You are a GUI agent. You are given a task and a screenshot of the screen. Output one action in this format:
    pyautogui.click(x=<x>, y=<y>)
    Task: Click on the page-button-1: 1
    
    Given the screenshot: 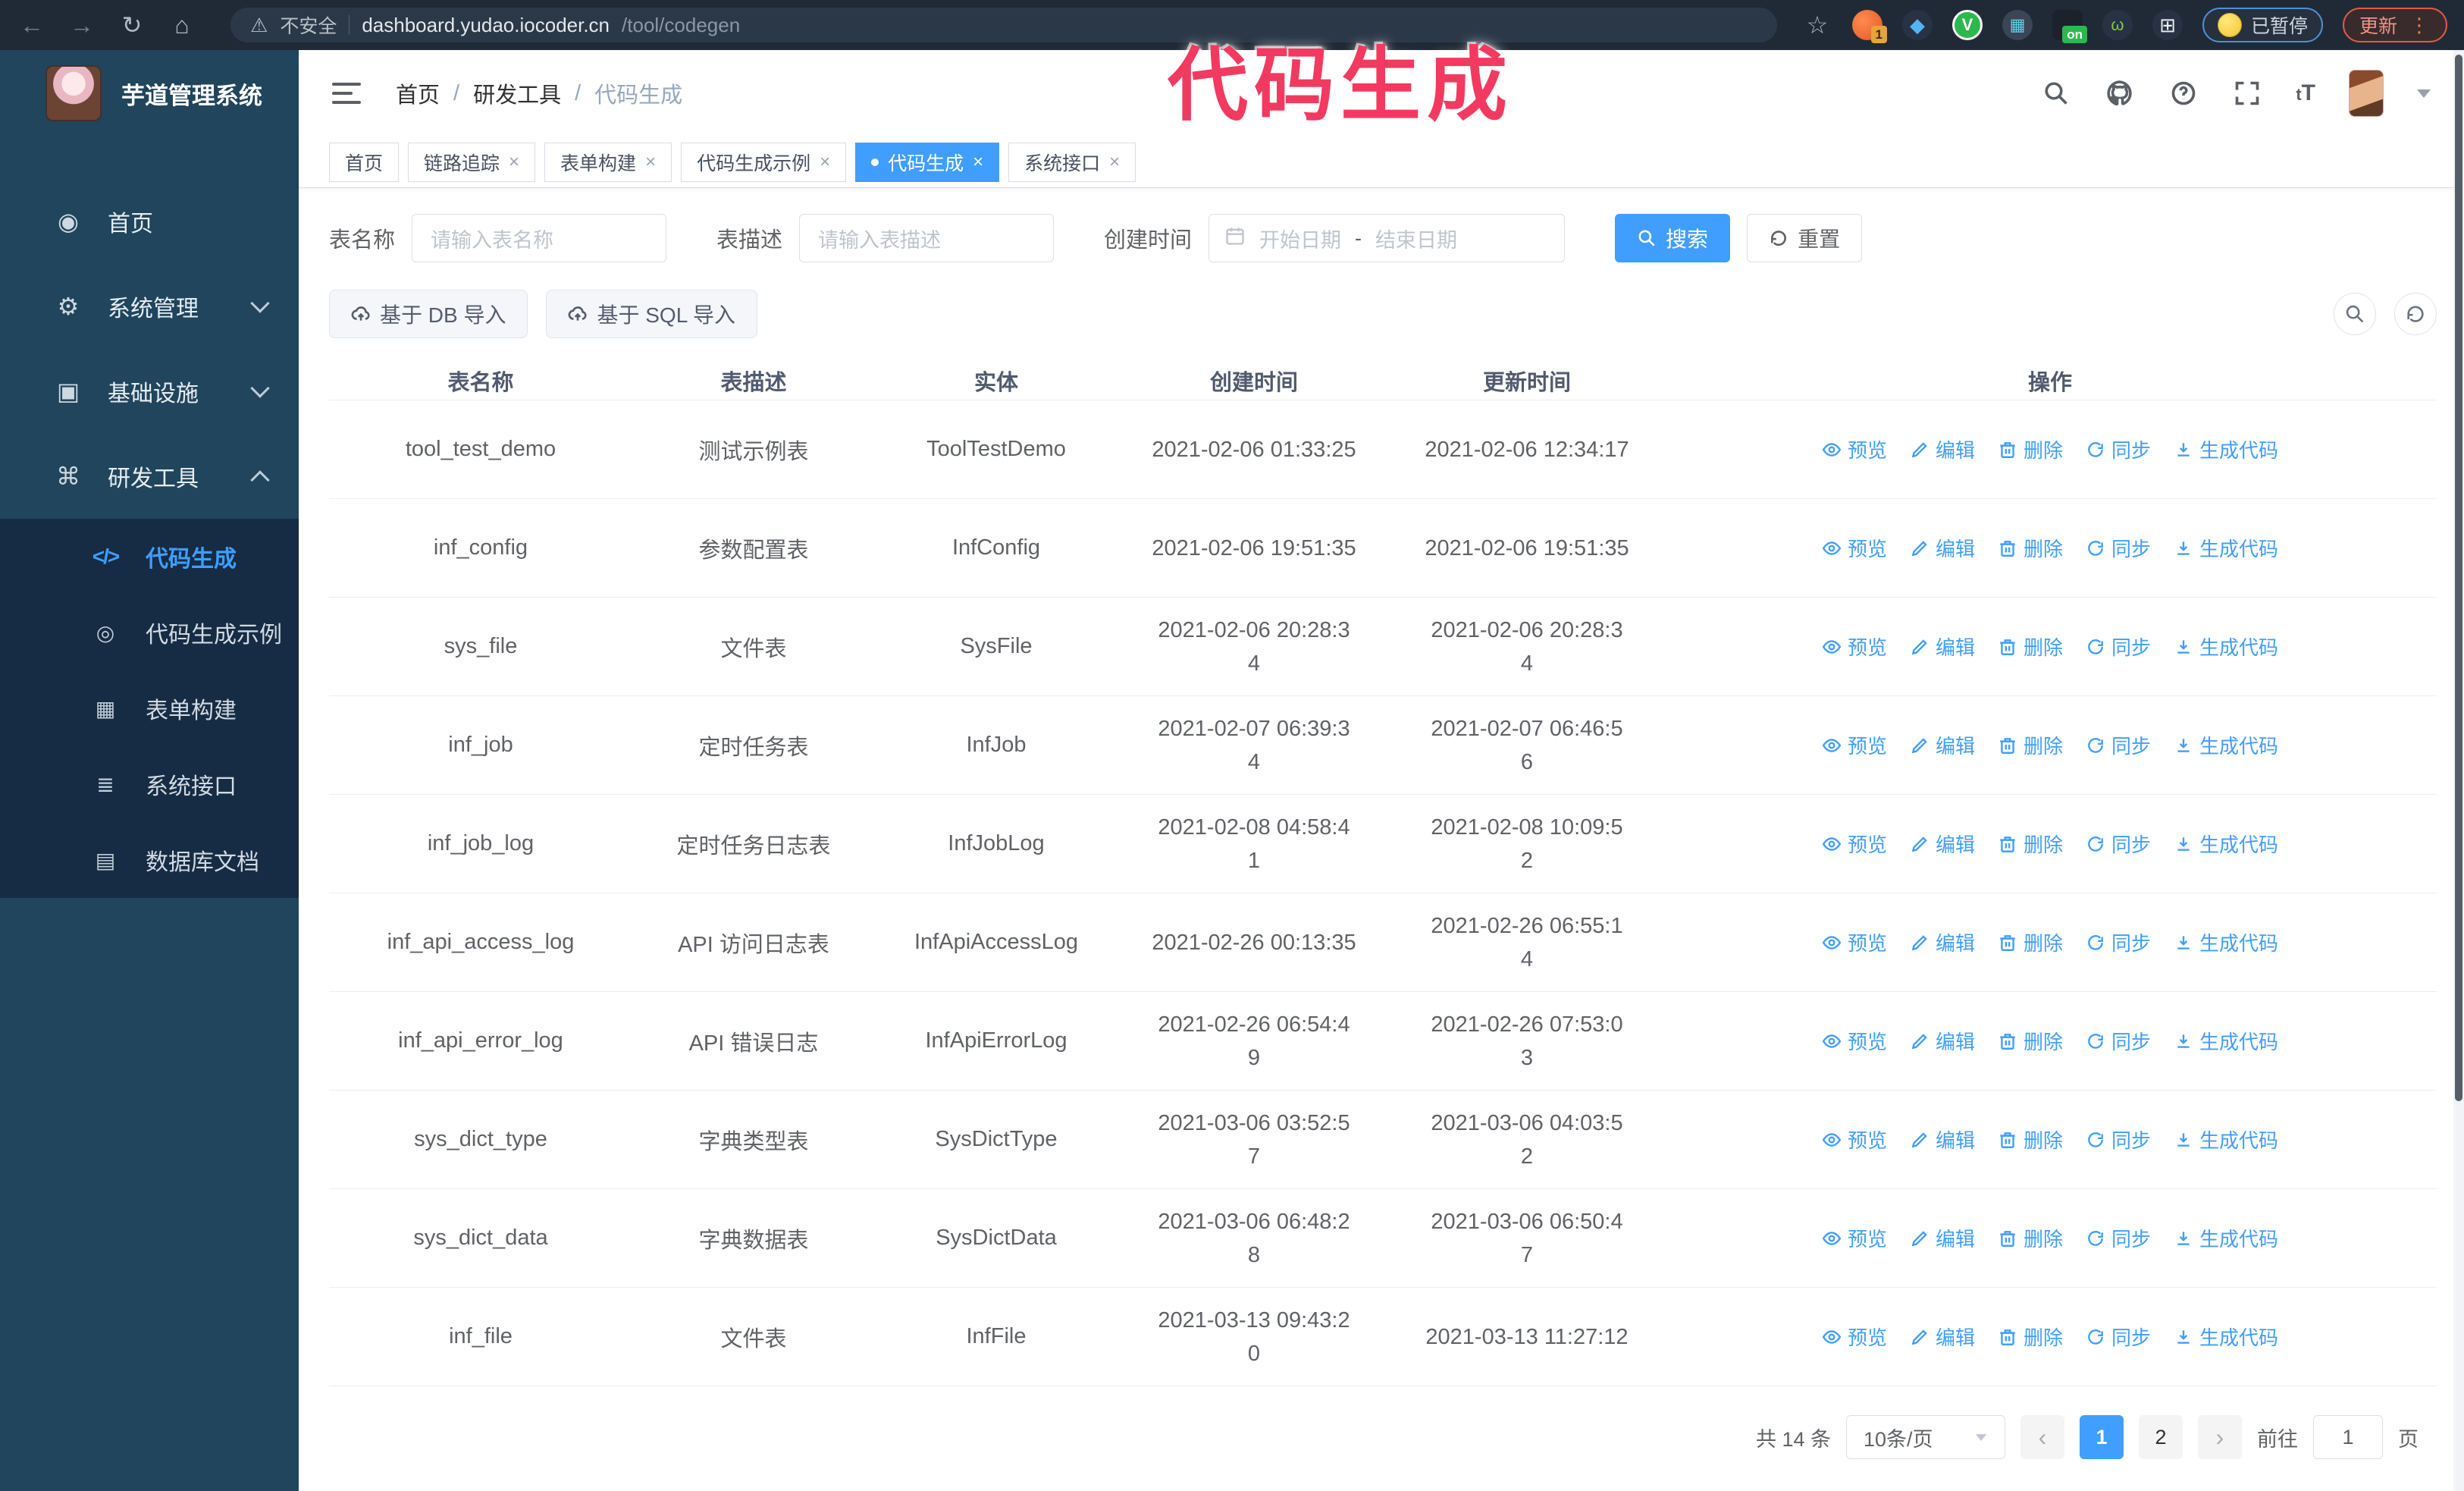 What is the action you would take?
    pyautogui.click(x=2102, y=1437)
    